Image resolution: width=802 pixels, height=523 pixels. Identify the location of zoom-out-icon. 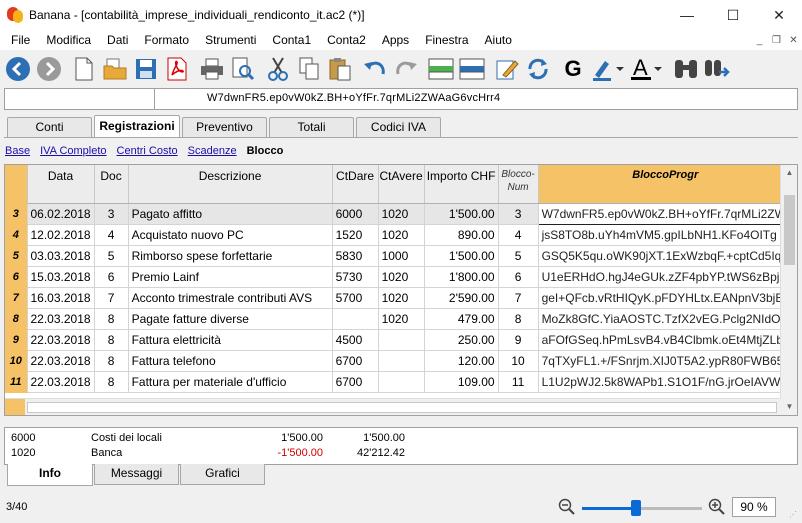
(567, 507).